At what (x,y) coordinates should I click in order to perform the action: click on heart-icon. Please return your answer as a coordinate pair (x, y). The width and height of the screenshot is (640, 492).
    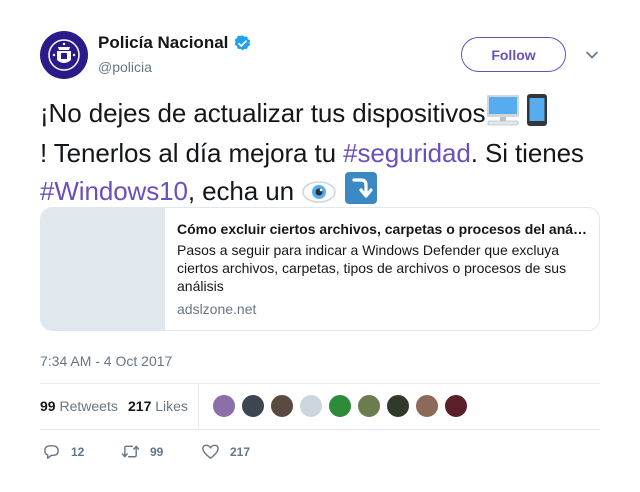
    Looking at the image, I should click on (210, 451).